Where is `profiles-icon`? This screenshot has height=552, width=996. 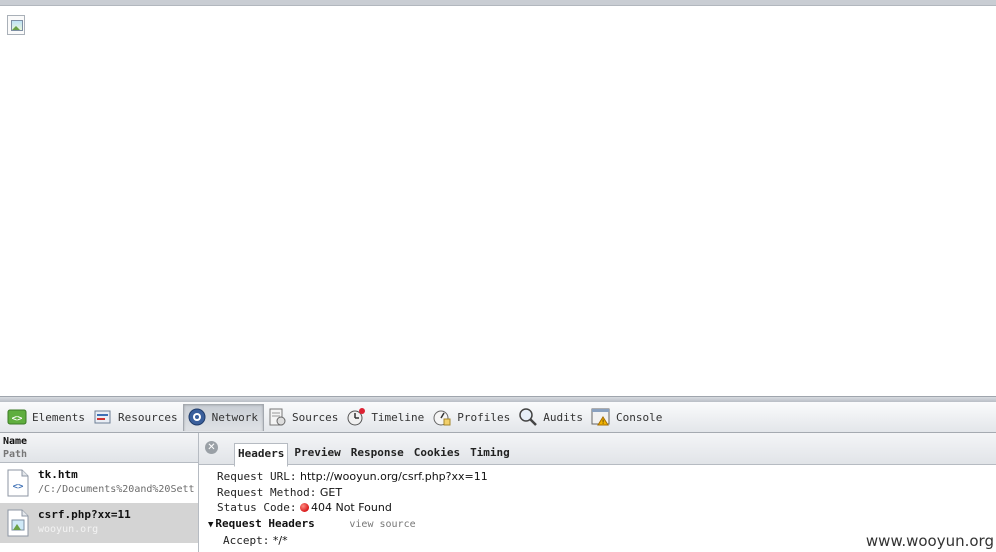
profiles-icon is located at coordinates (442, 417).